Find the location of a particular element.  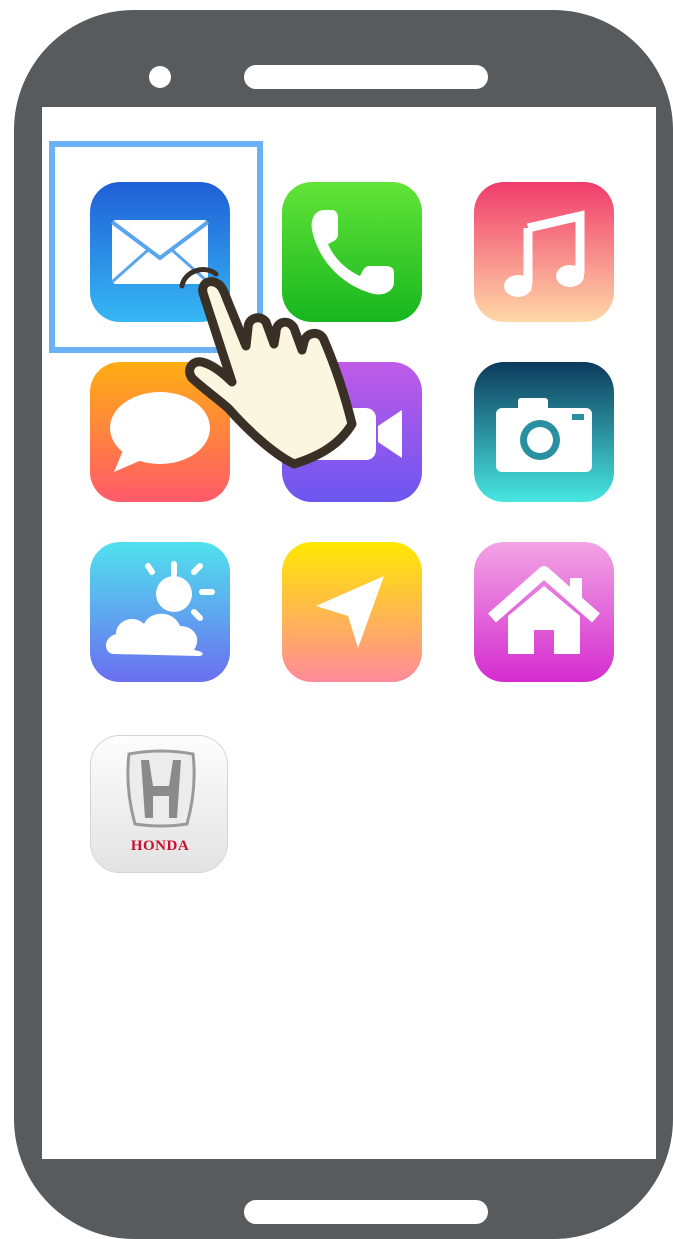

sun-cloud-icon is located at coordinates (160, 612).